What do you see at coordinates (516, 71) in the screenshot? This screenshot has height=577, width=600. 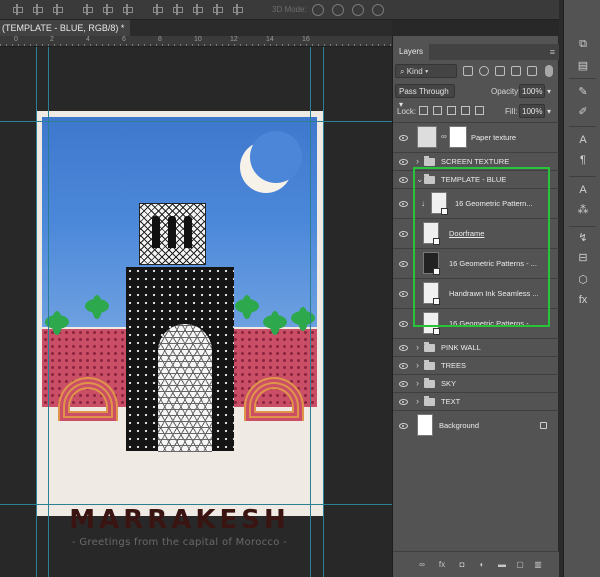 I see `filter-shape-icon` at bounding box center [516, 71].